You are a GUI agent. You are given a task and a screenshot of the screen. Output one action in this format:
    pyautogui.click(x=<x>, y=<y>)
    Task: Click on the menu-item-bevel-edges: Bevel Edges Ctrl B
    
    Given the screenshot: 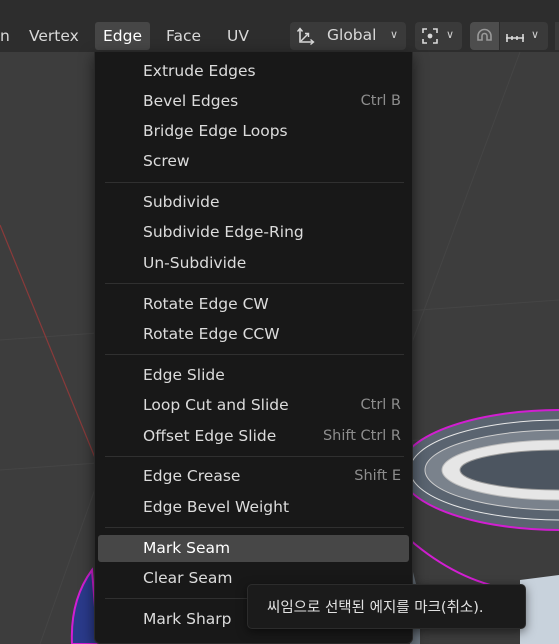 What is the action you would take?
    pyautogui.click(x=253, y=101)
    